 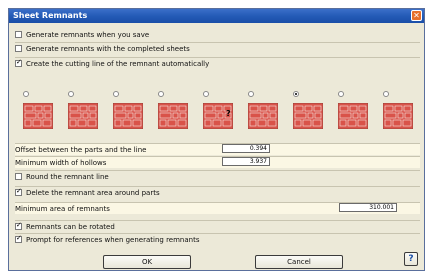 What do you see at coordinates (217, 34) in the screenshot?
I see `option-generate-when-save: Generate remnants when you save` at bounding box center [217, 34].